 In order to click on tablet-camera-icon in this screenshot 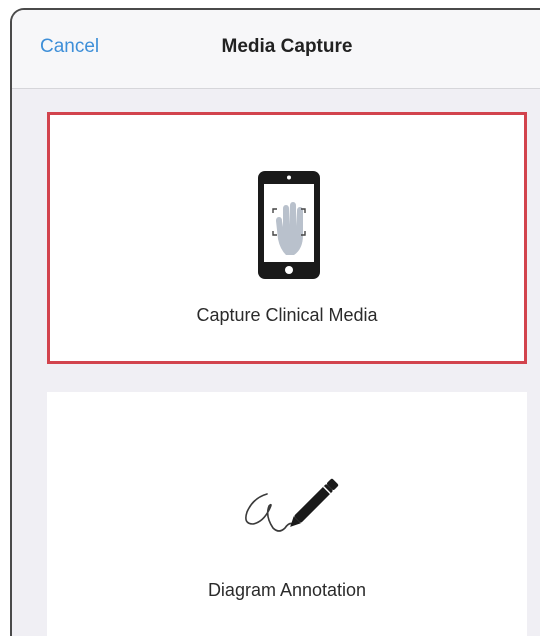, I will do `click(289, 225)`.